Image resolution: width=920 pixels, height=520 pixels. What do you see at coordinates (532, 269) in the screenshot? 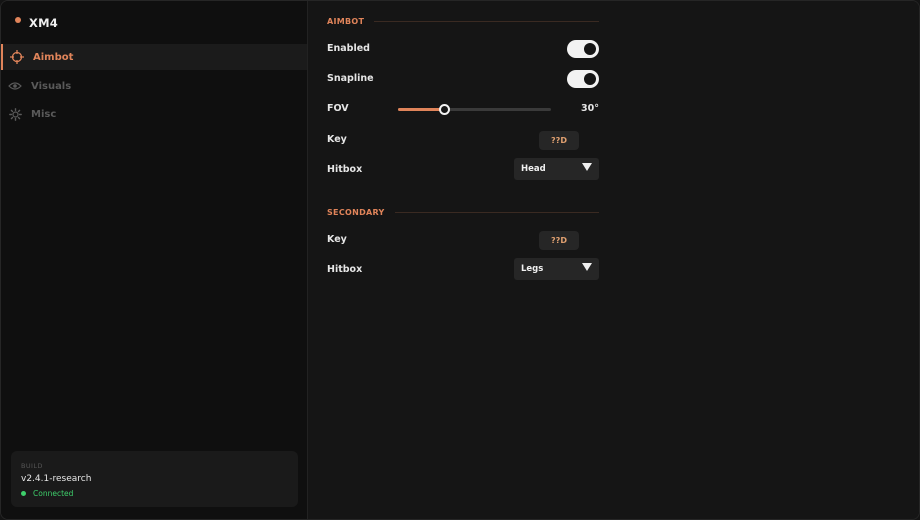
I see `select-value: Legs` at bounding box center [532, 269].